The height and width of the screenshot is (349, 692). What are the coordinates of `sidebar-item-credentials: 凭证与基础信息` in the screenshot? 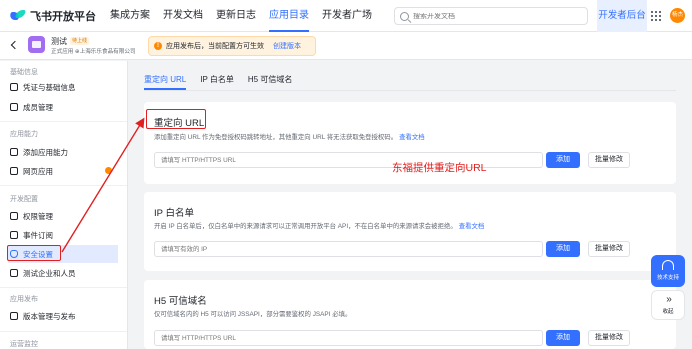 It's located at (63, 87).